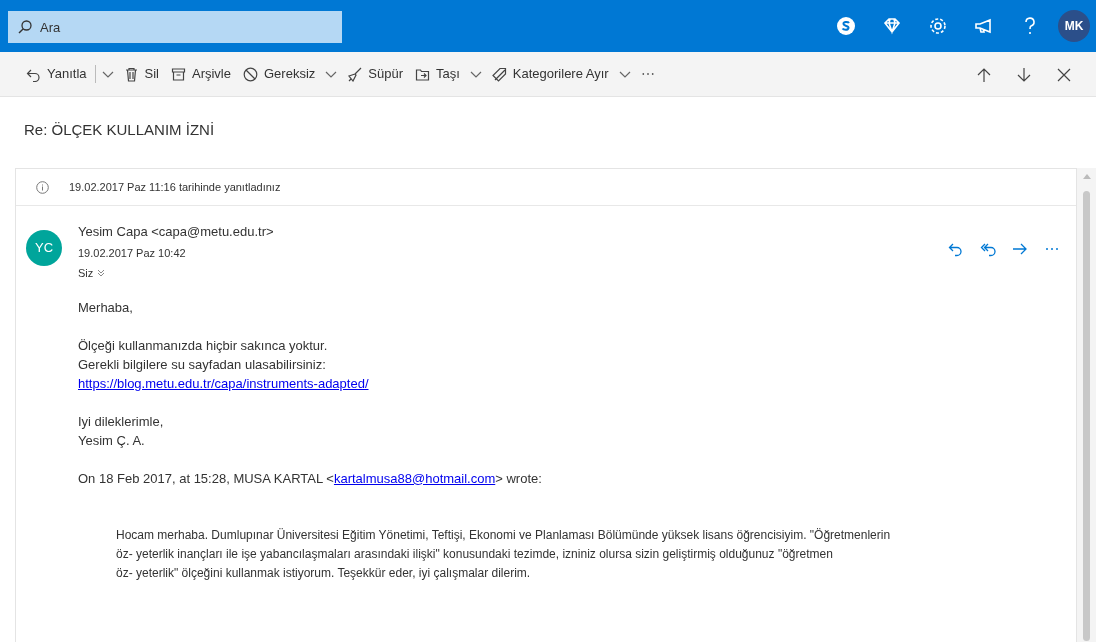  I want to click on email-link: kartalmusa88@hotmail.com, so click(414, 478).